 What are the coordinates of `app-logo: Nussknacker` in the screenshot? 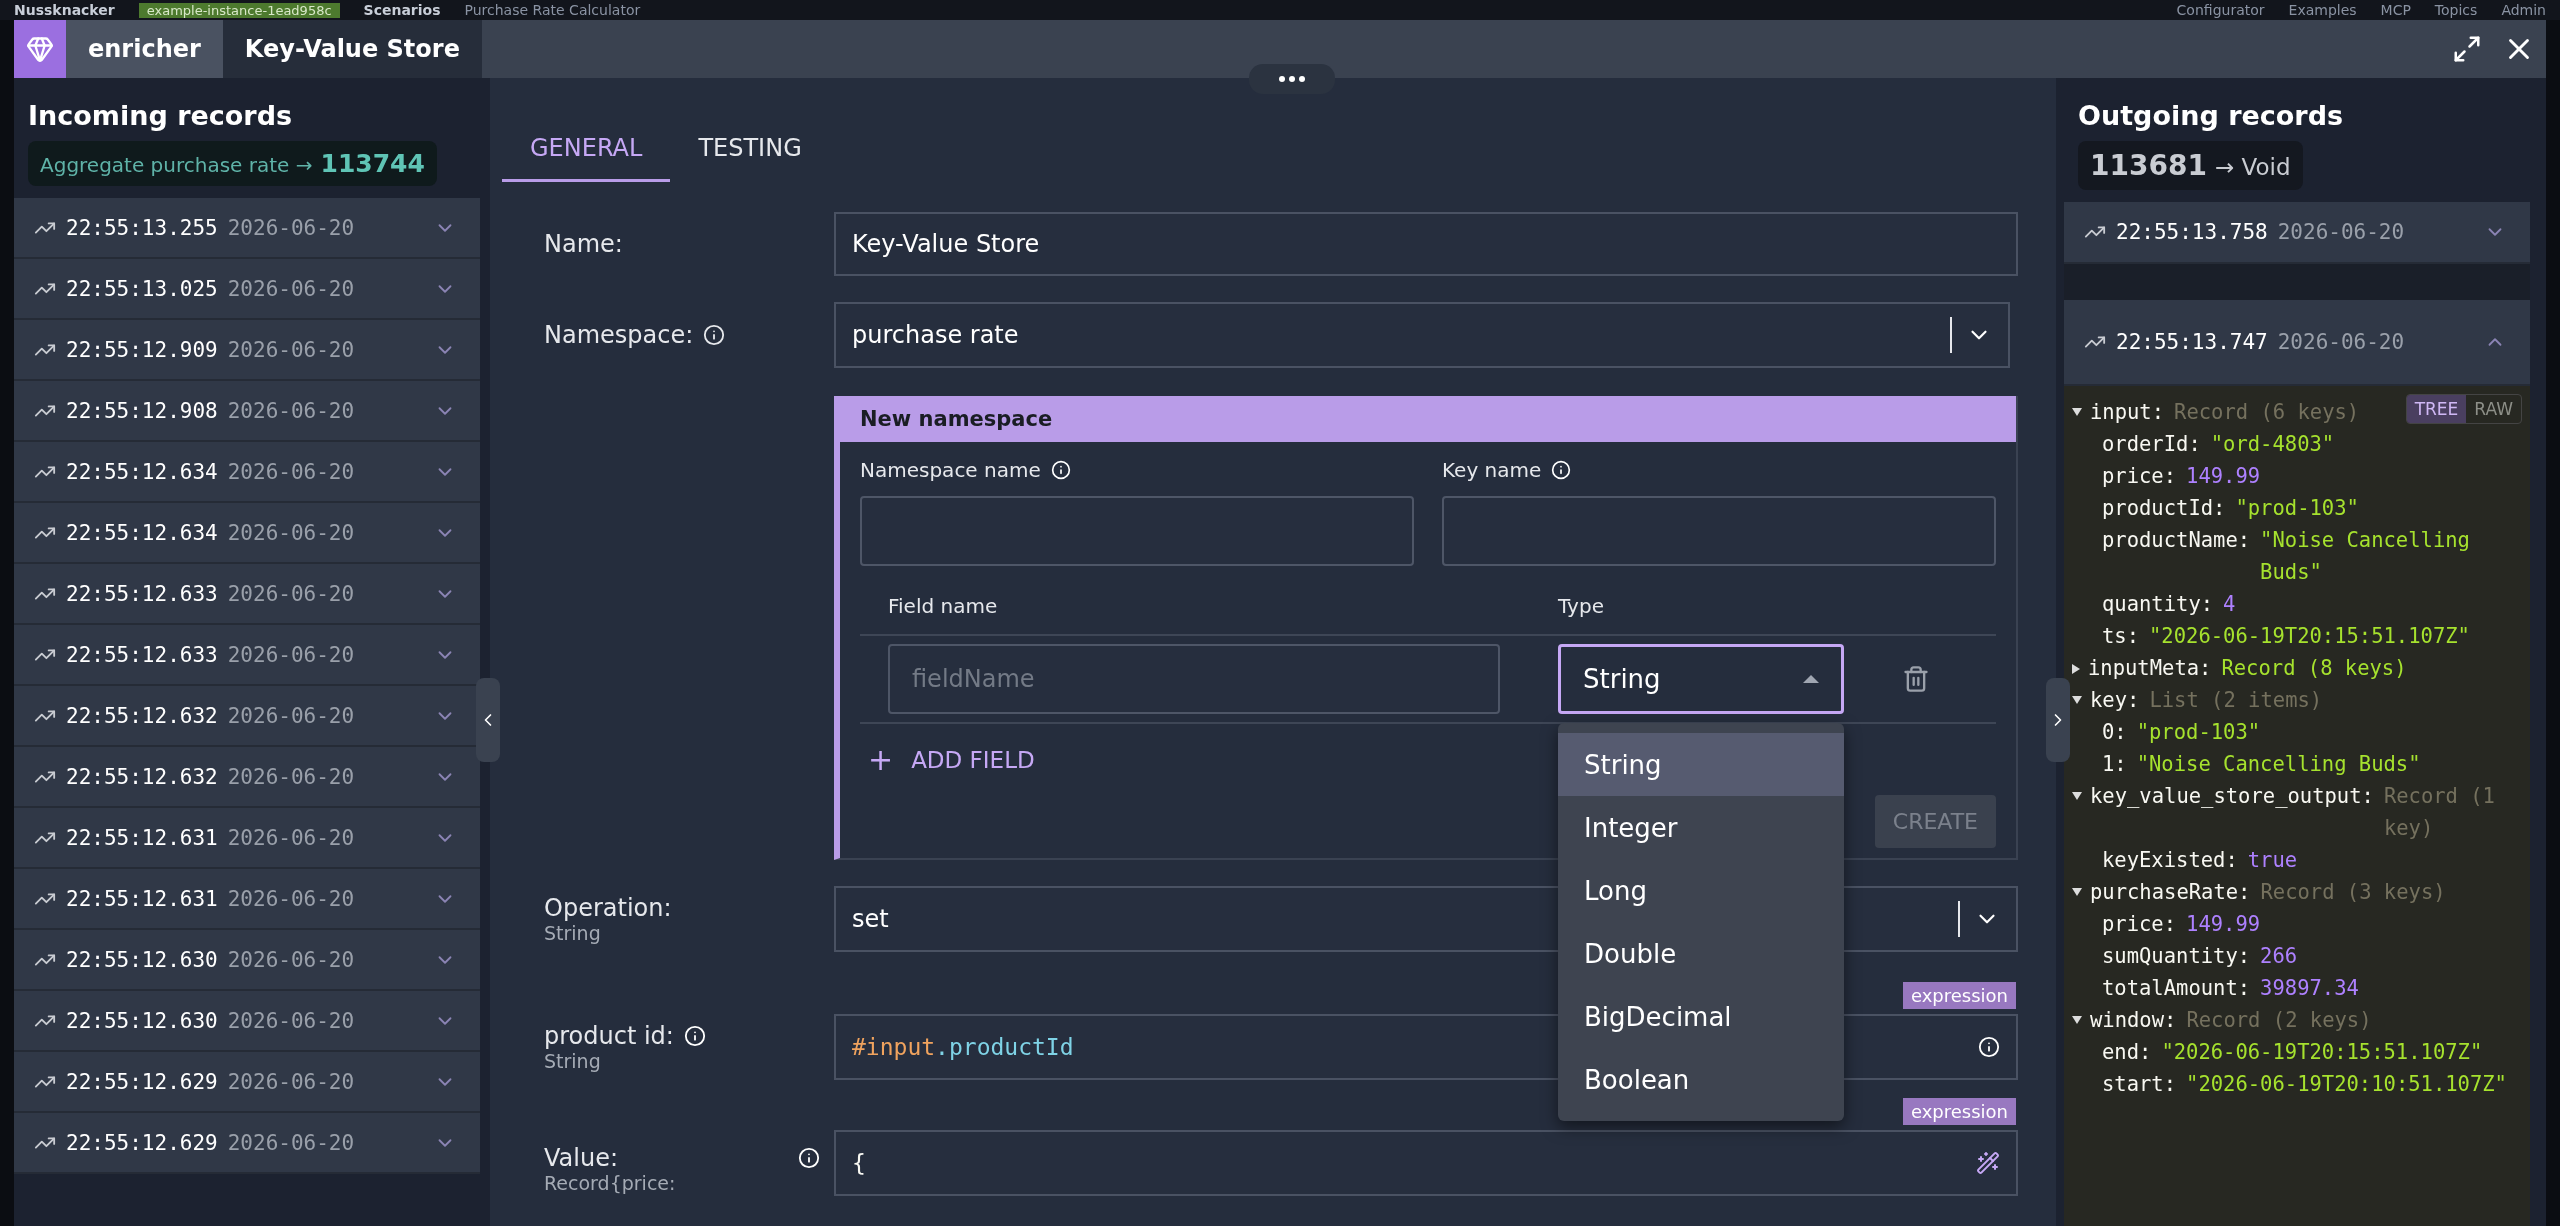 It's located at (64, 10).